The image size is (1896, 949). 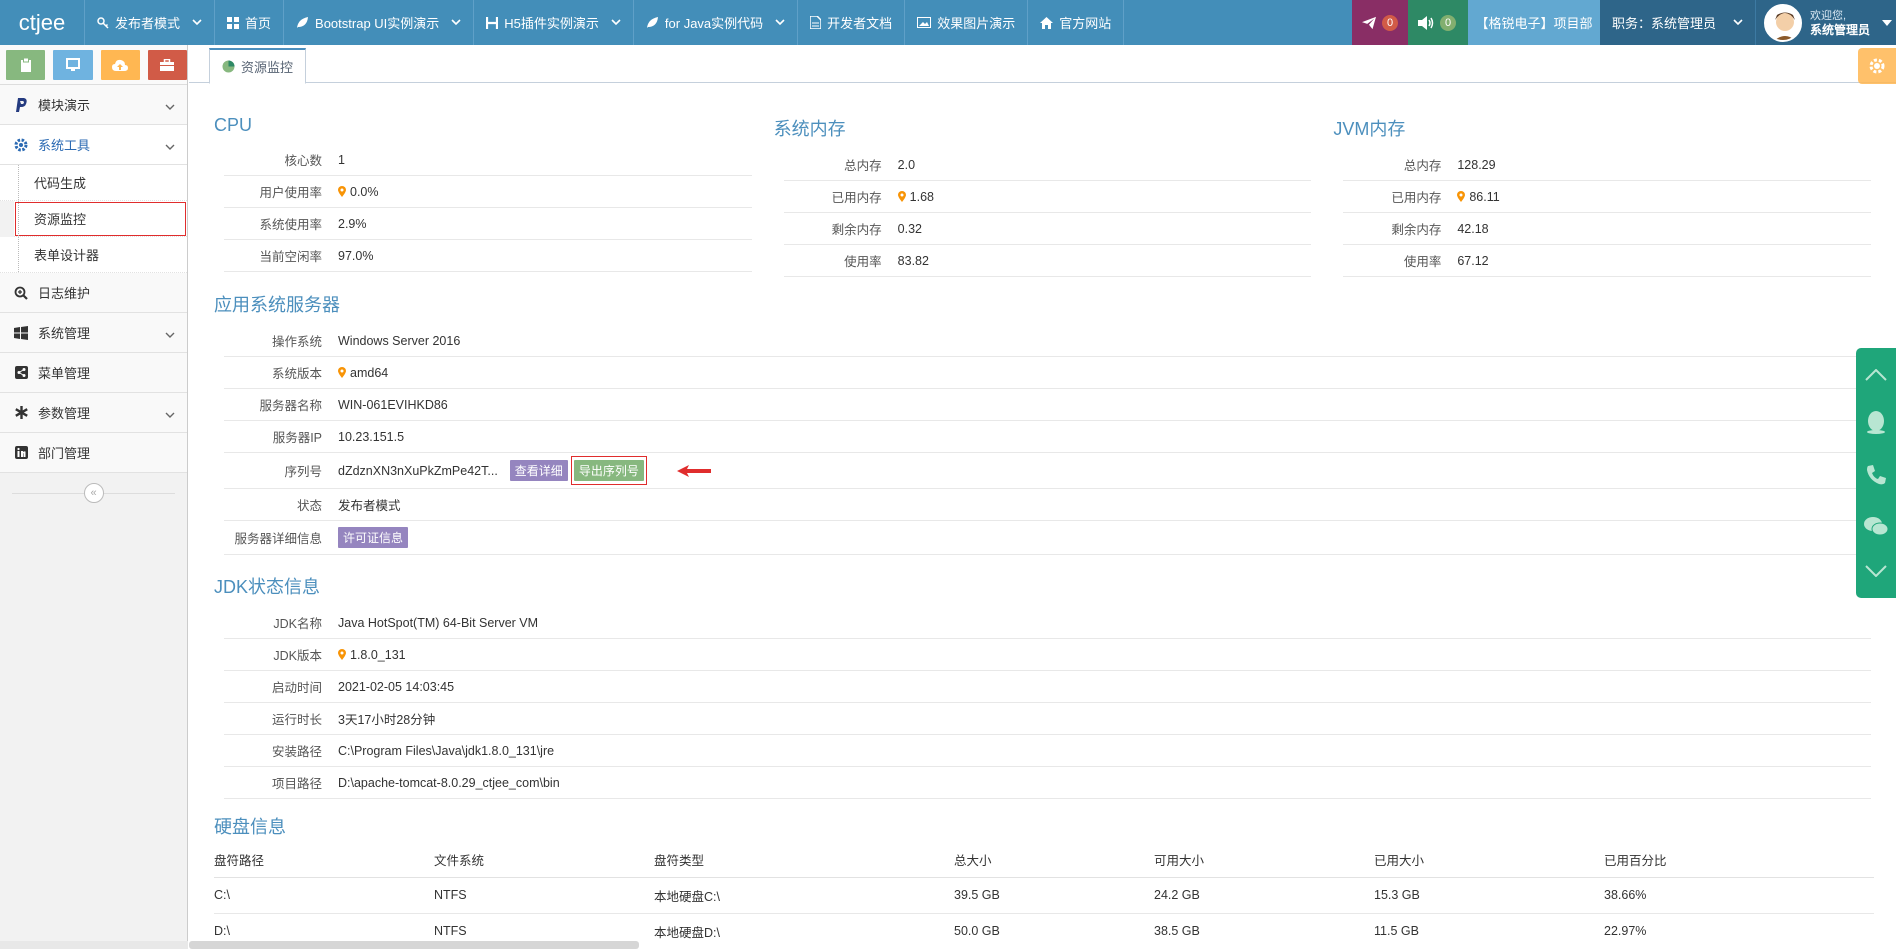 I want to click on jvm-title: JVM内存, so click(x=1369, y=129).